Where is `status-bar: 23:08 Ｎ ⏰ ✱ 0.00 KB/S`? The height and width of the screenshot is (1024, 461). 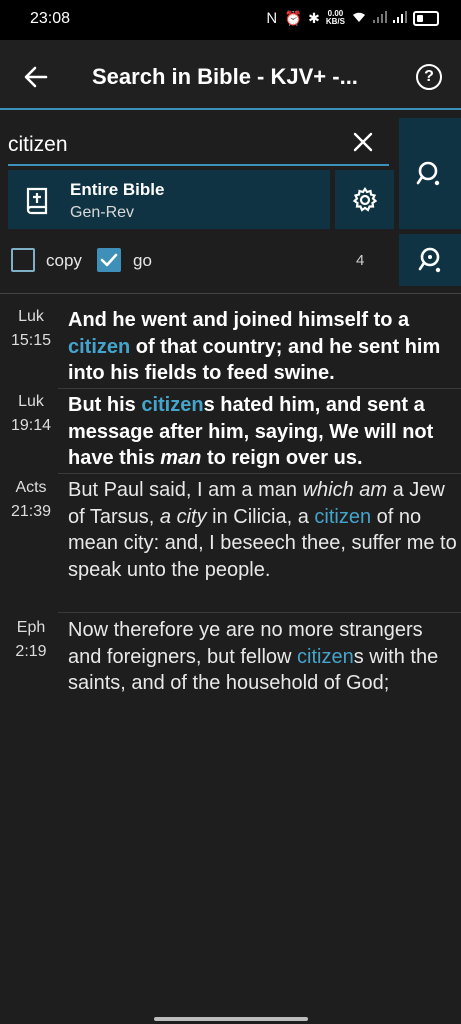 status-bar: 23:08 Ｎ ⏰ ✱ 0.00 KB/S is located at coordinates (230, 20).